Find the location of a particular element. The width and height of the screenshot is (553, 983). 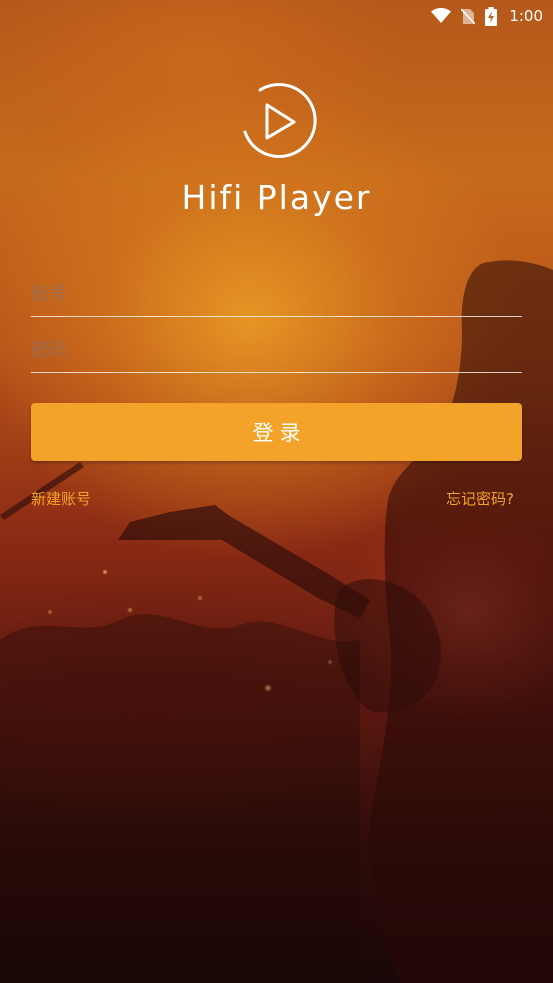

account-field is located at coordinates (276, 294).